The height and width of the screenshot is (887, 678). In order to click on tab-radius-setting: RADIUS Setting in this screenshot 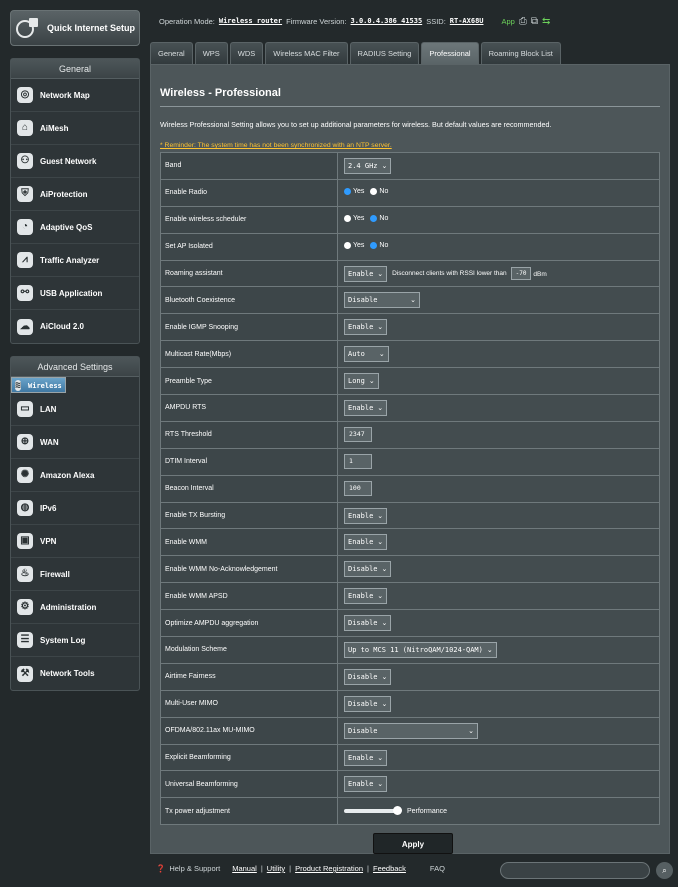, I will do `click(384, 53)`.